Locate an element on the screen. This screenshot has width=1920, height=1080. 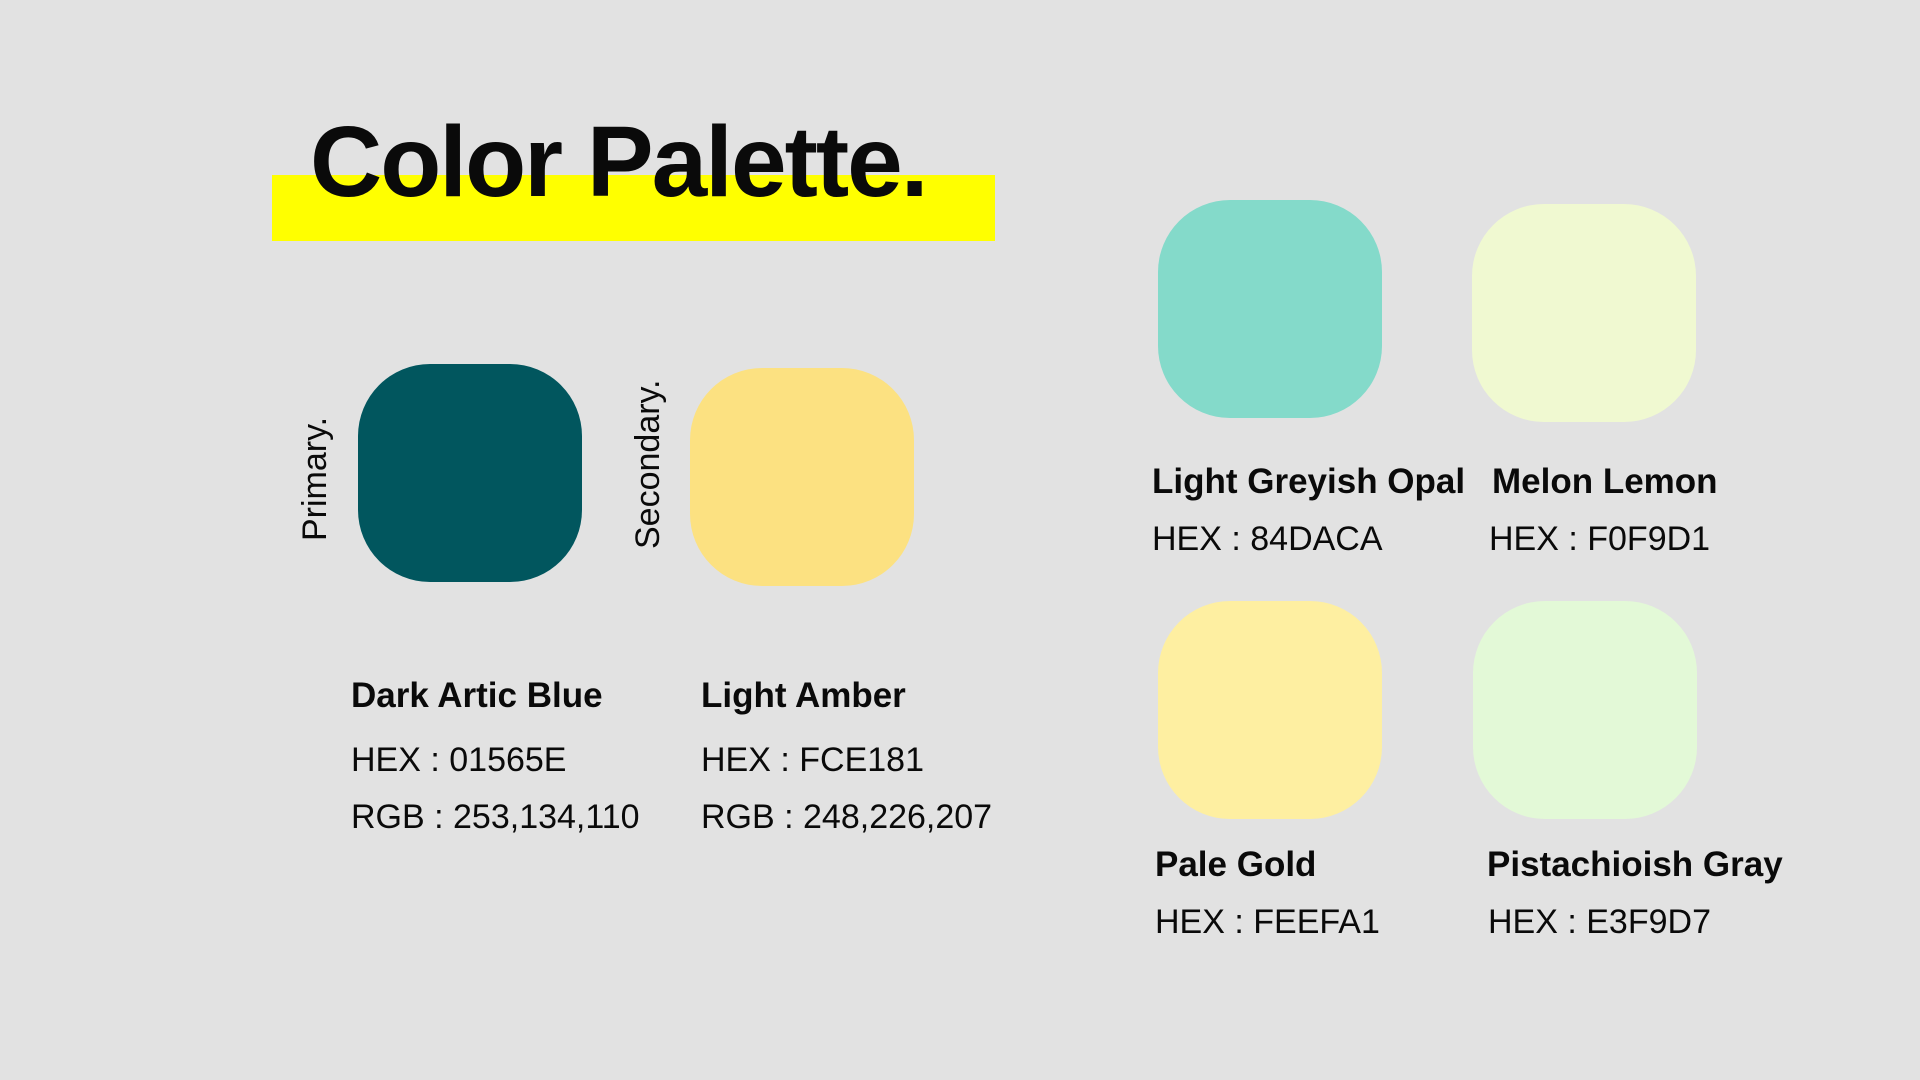
secondary-hex: HEX : FCE181 is located at coordinates (812, 760).